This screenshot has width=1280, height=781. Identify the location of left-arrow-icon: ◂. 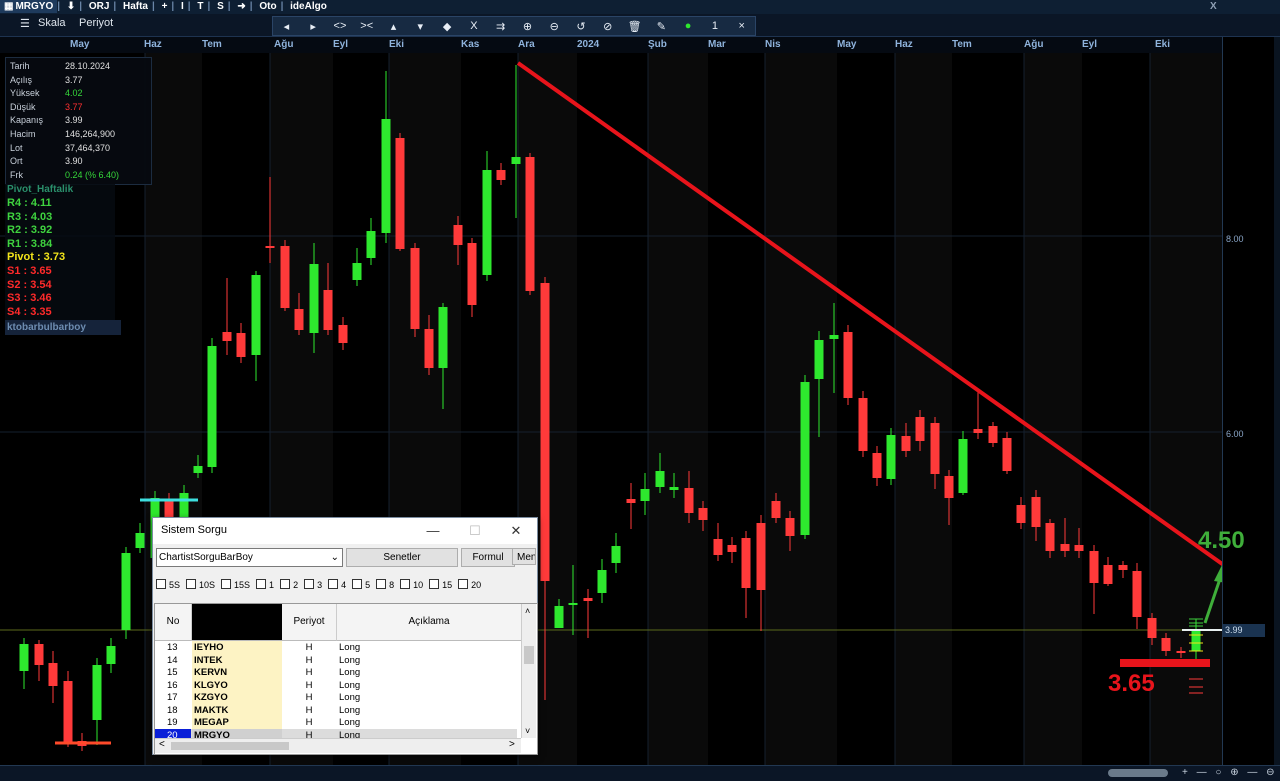
(286, 26).